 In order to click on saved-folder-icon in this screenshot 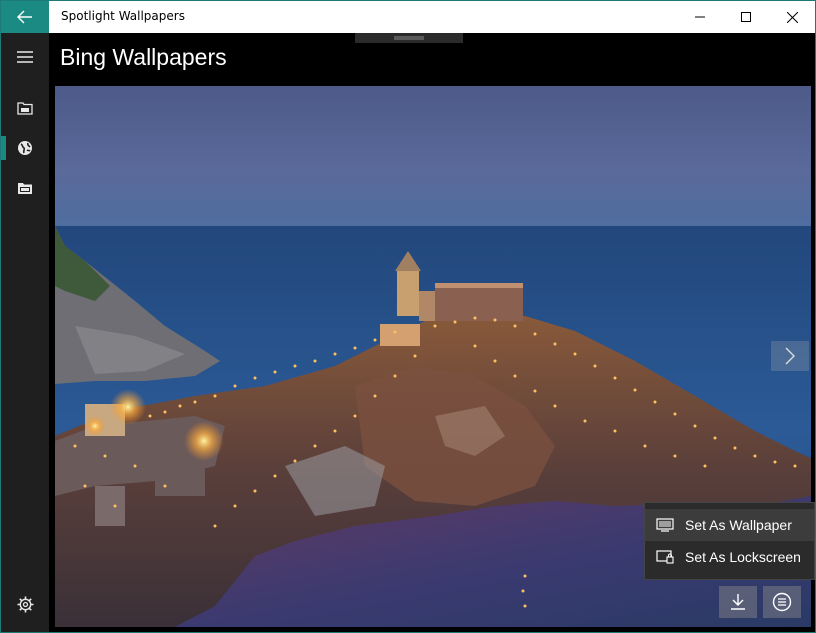, I will do `click(25, 188)`.